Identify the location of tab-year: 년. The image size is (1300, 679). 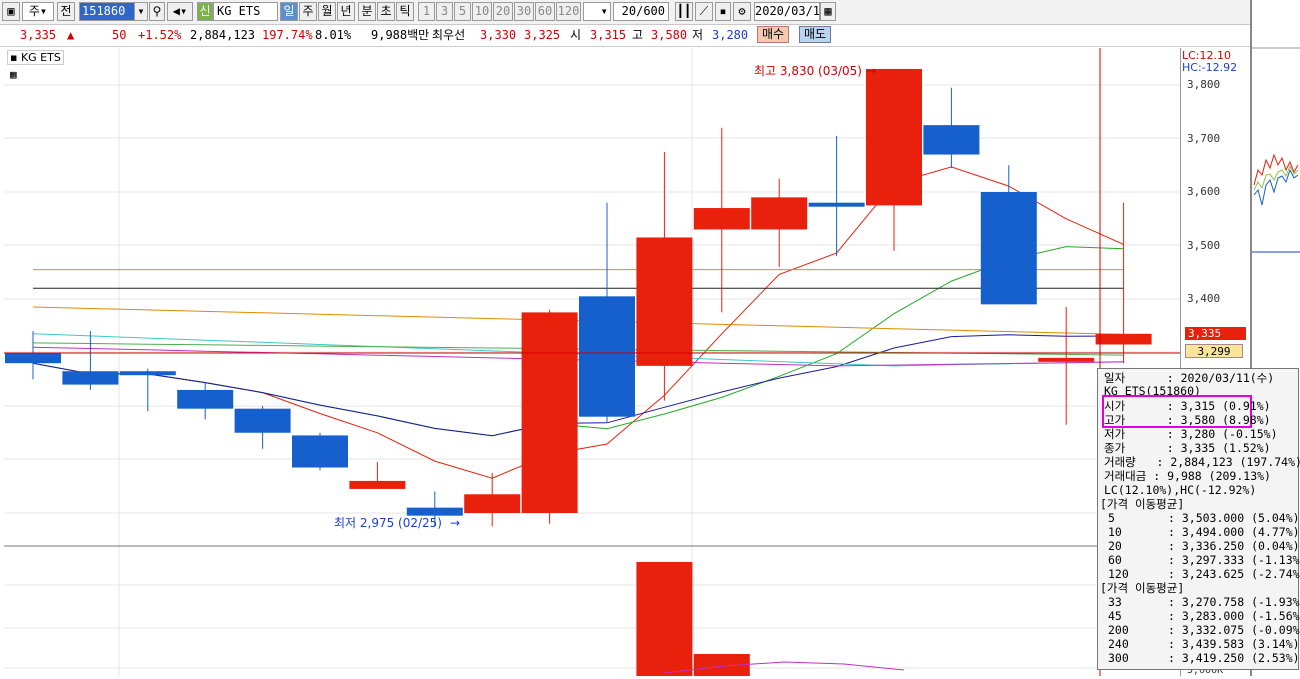
(346, 11).